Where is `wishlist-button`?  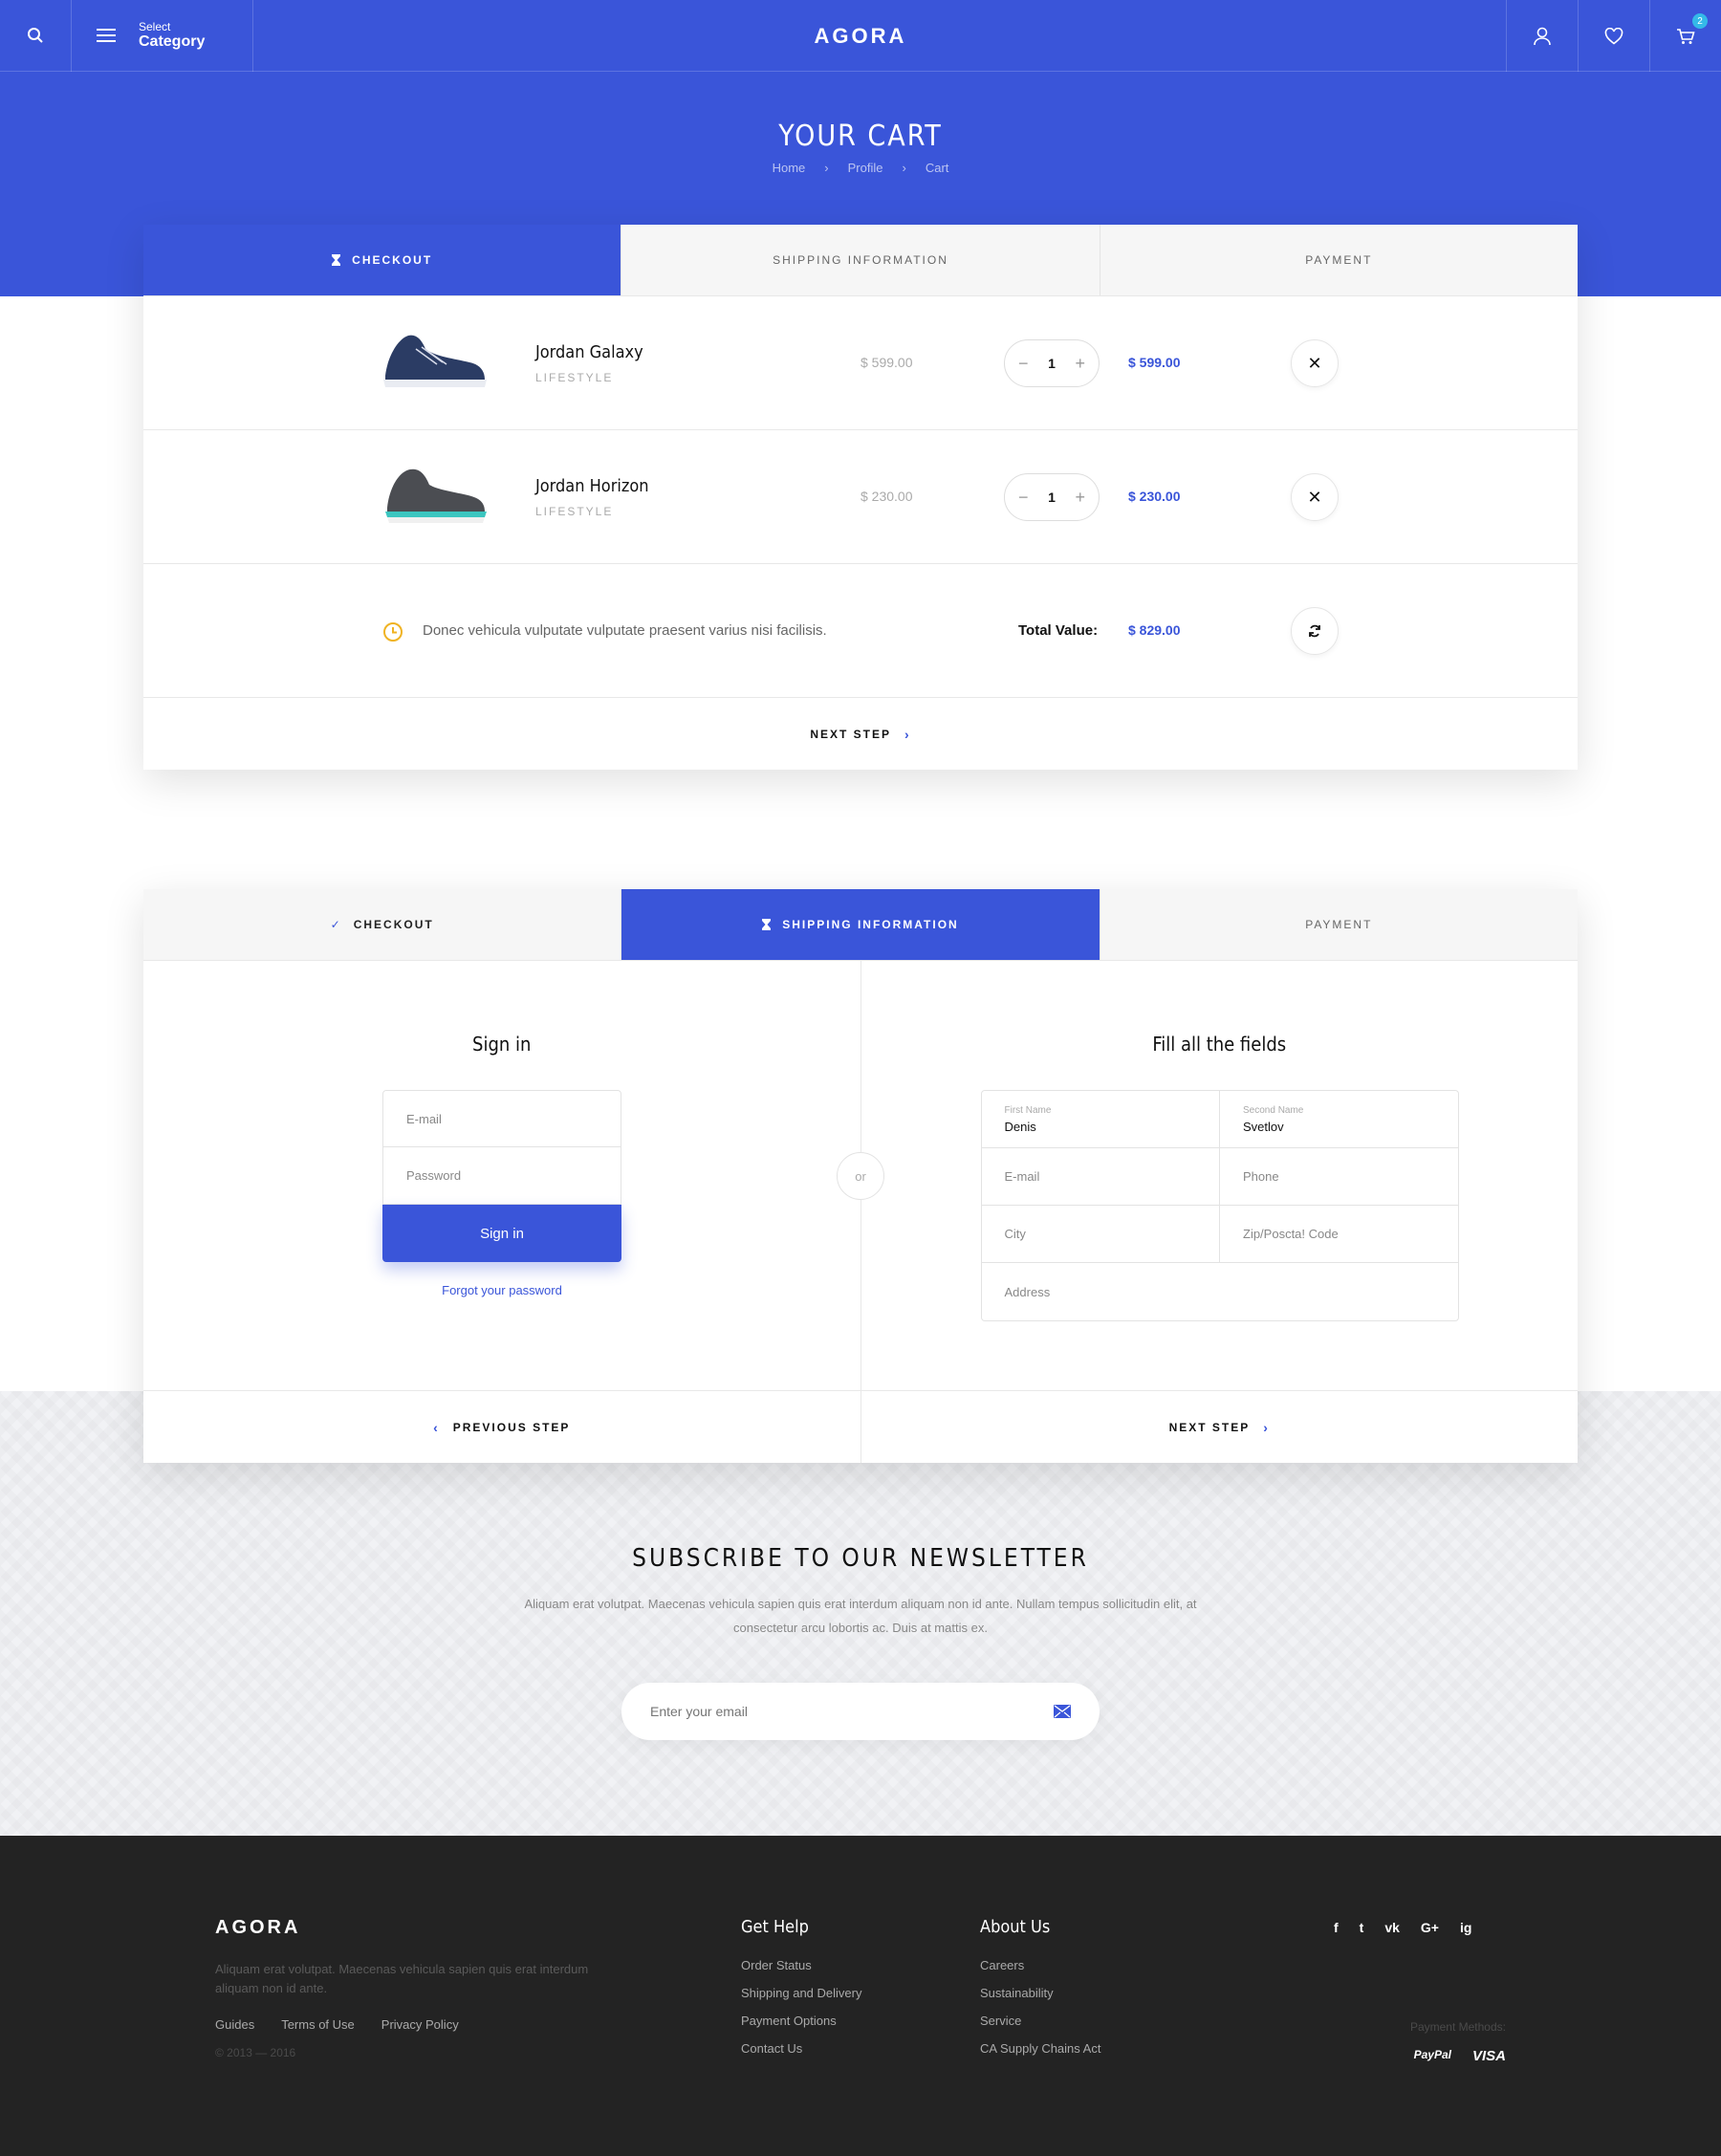 wishlist-button is located at coordinates (1613, 36).